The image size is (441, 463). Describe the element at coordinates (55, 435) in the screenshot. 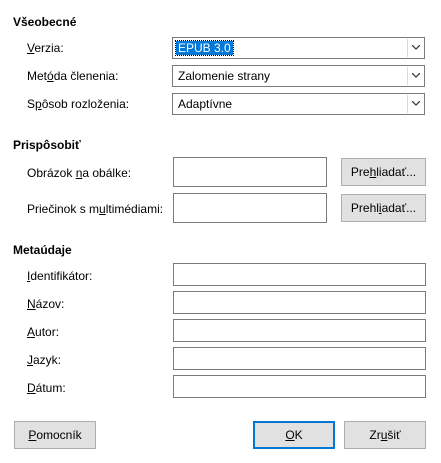

I see `help-button: Pomocník` at that location.